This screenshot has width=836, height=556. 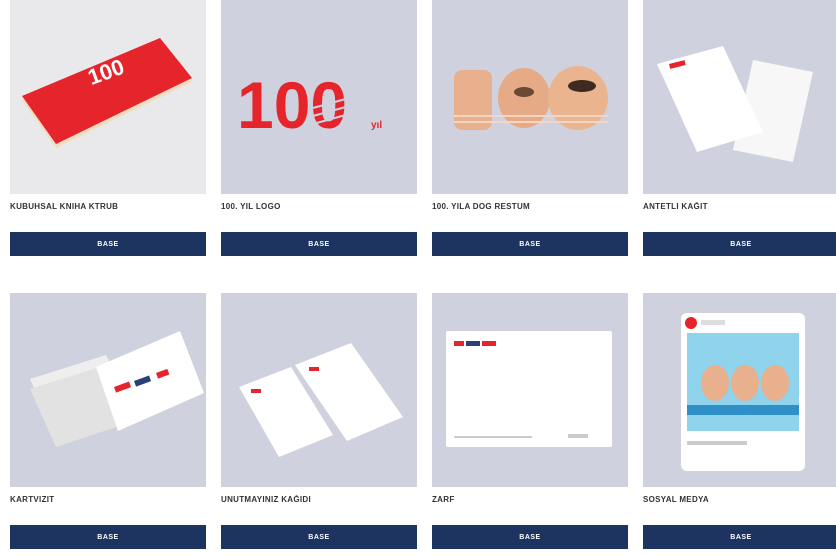 I want to click on card-social: SOSYAL MEDYA BASE, so click(x=739, y=421).